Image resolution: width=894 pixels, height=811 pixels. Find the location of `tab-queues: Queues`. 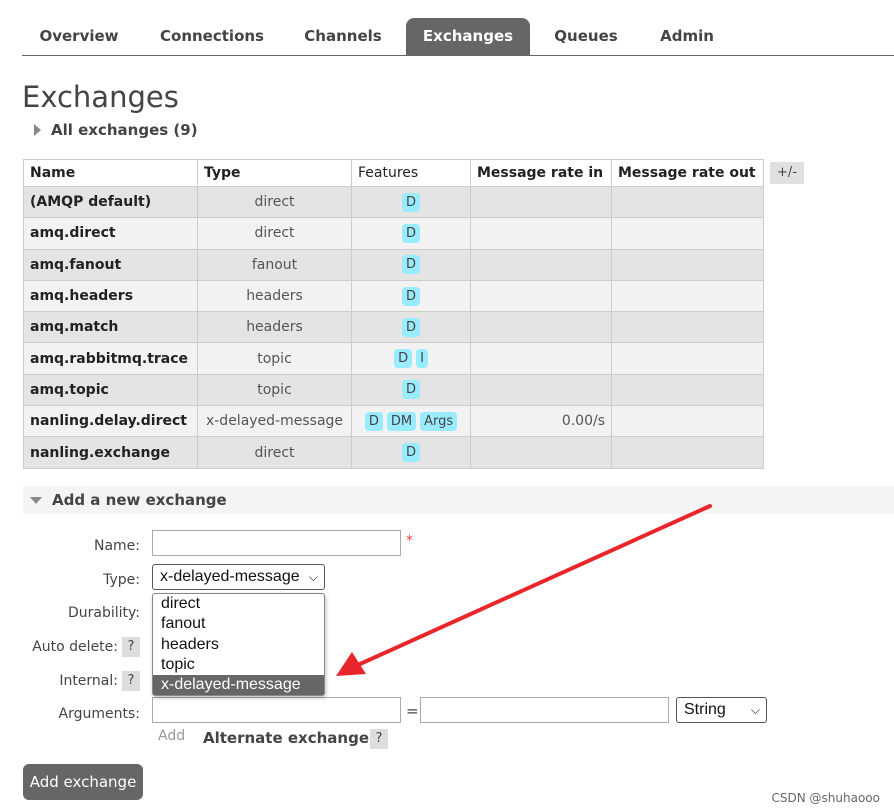

tab-queues: Queues is located at coordinates (586, 36).